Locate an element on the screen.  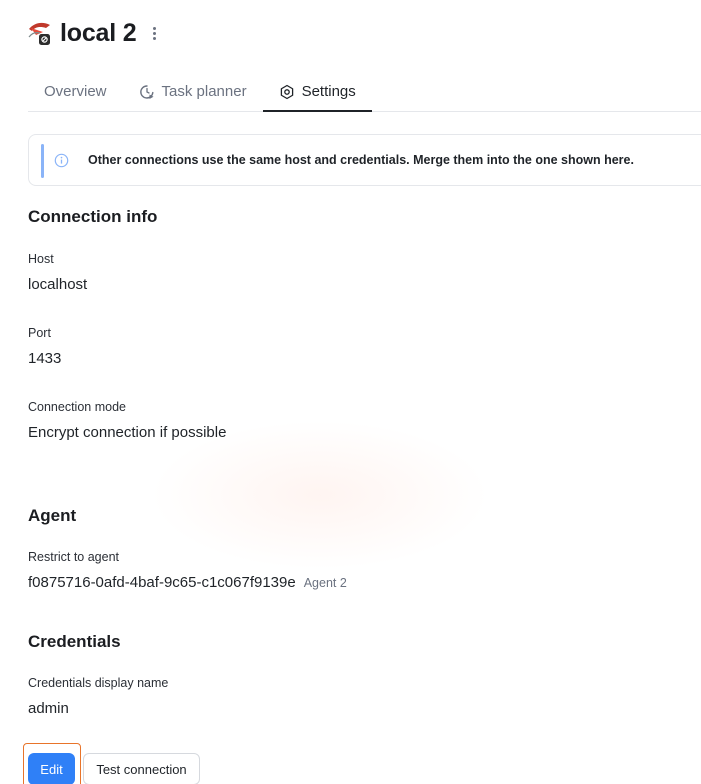
port-label: Port is located at coordinates (39, 333).